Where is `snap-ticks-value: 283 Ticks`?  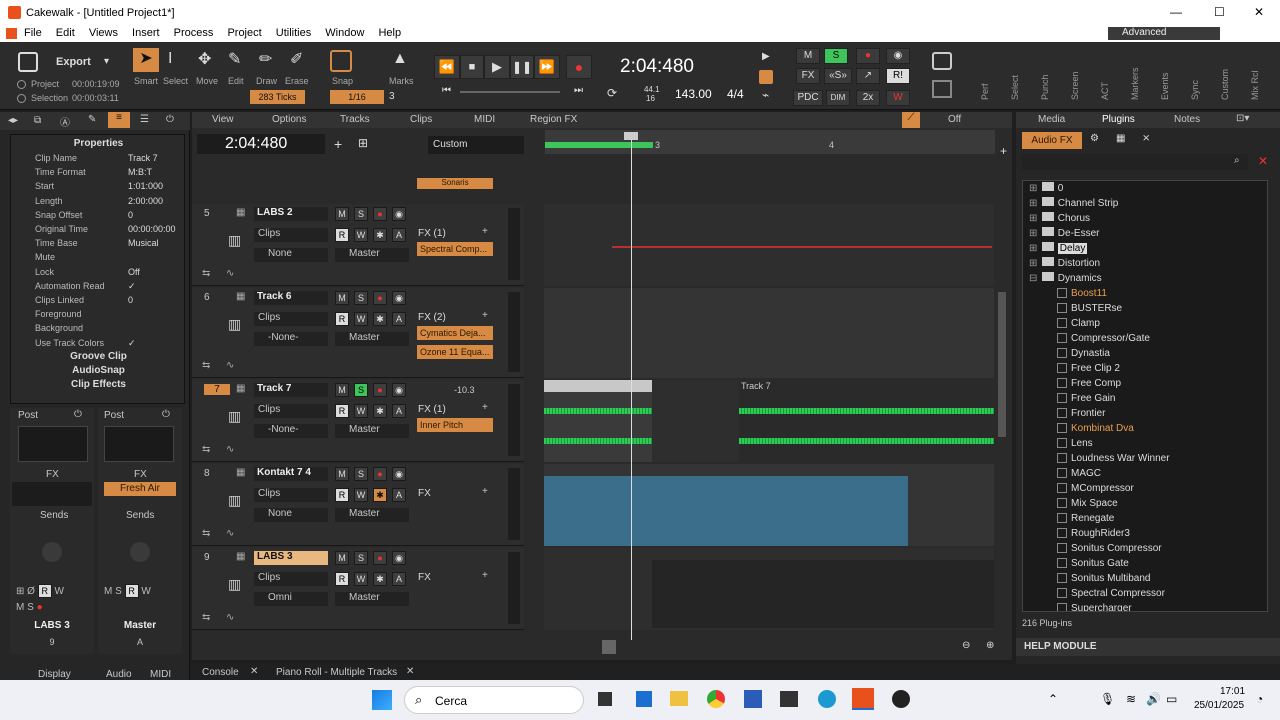
snap-ticks-value: 283 Ticks is located at coordinates (277, 97).